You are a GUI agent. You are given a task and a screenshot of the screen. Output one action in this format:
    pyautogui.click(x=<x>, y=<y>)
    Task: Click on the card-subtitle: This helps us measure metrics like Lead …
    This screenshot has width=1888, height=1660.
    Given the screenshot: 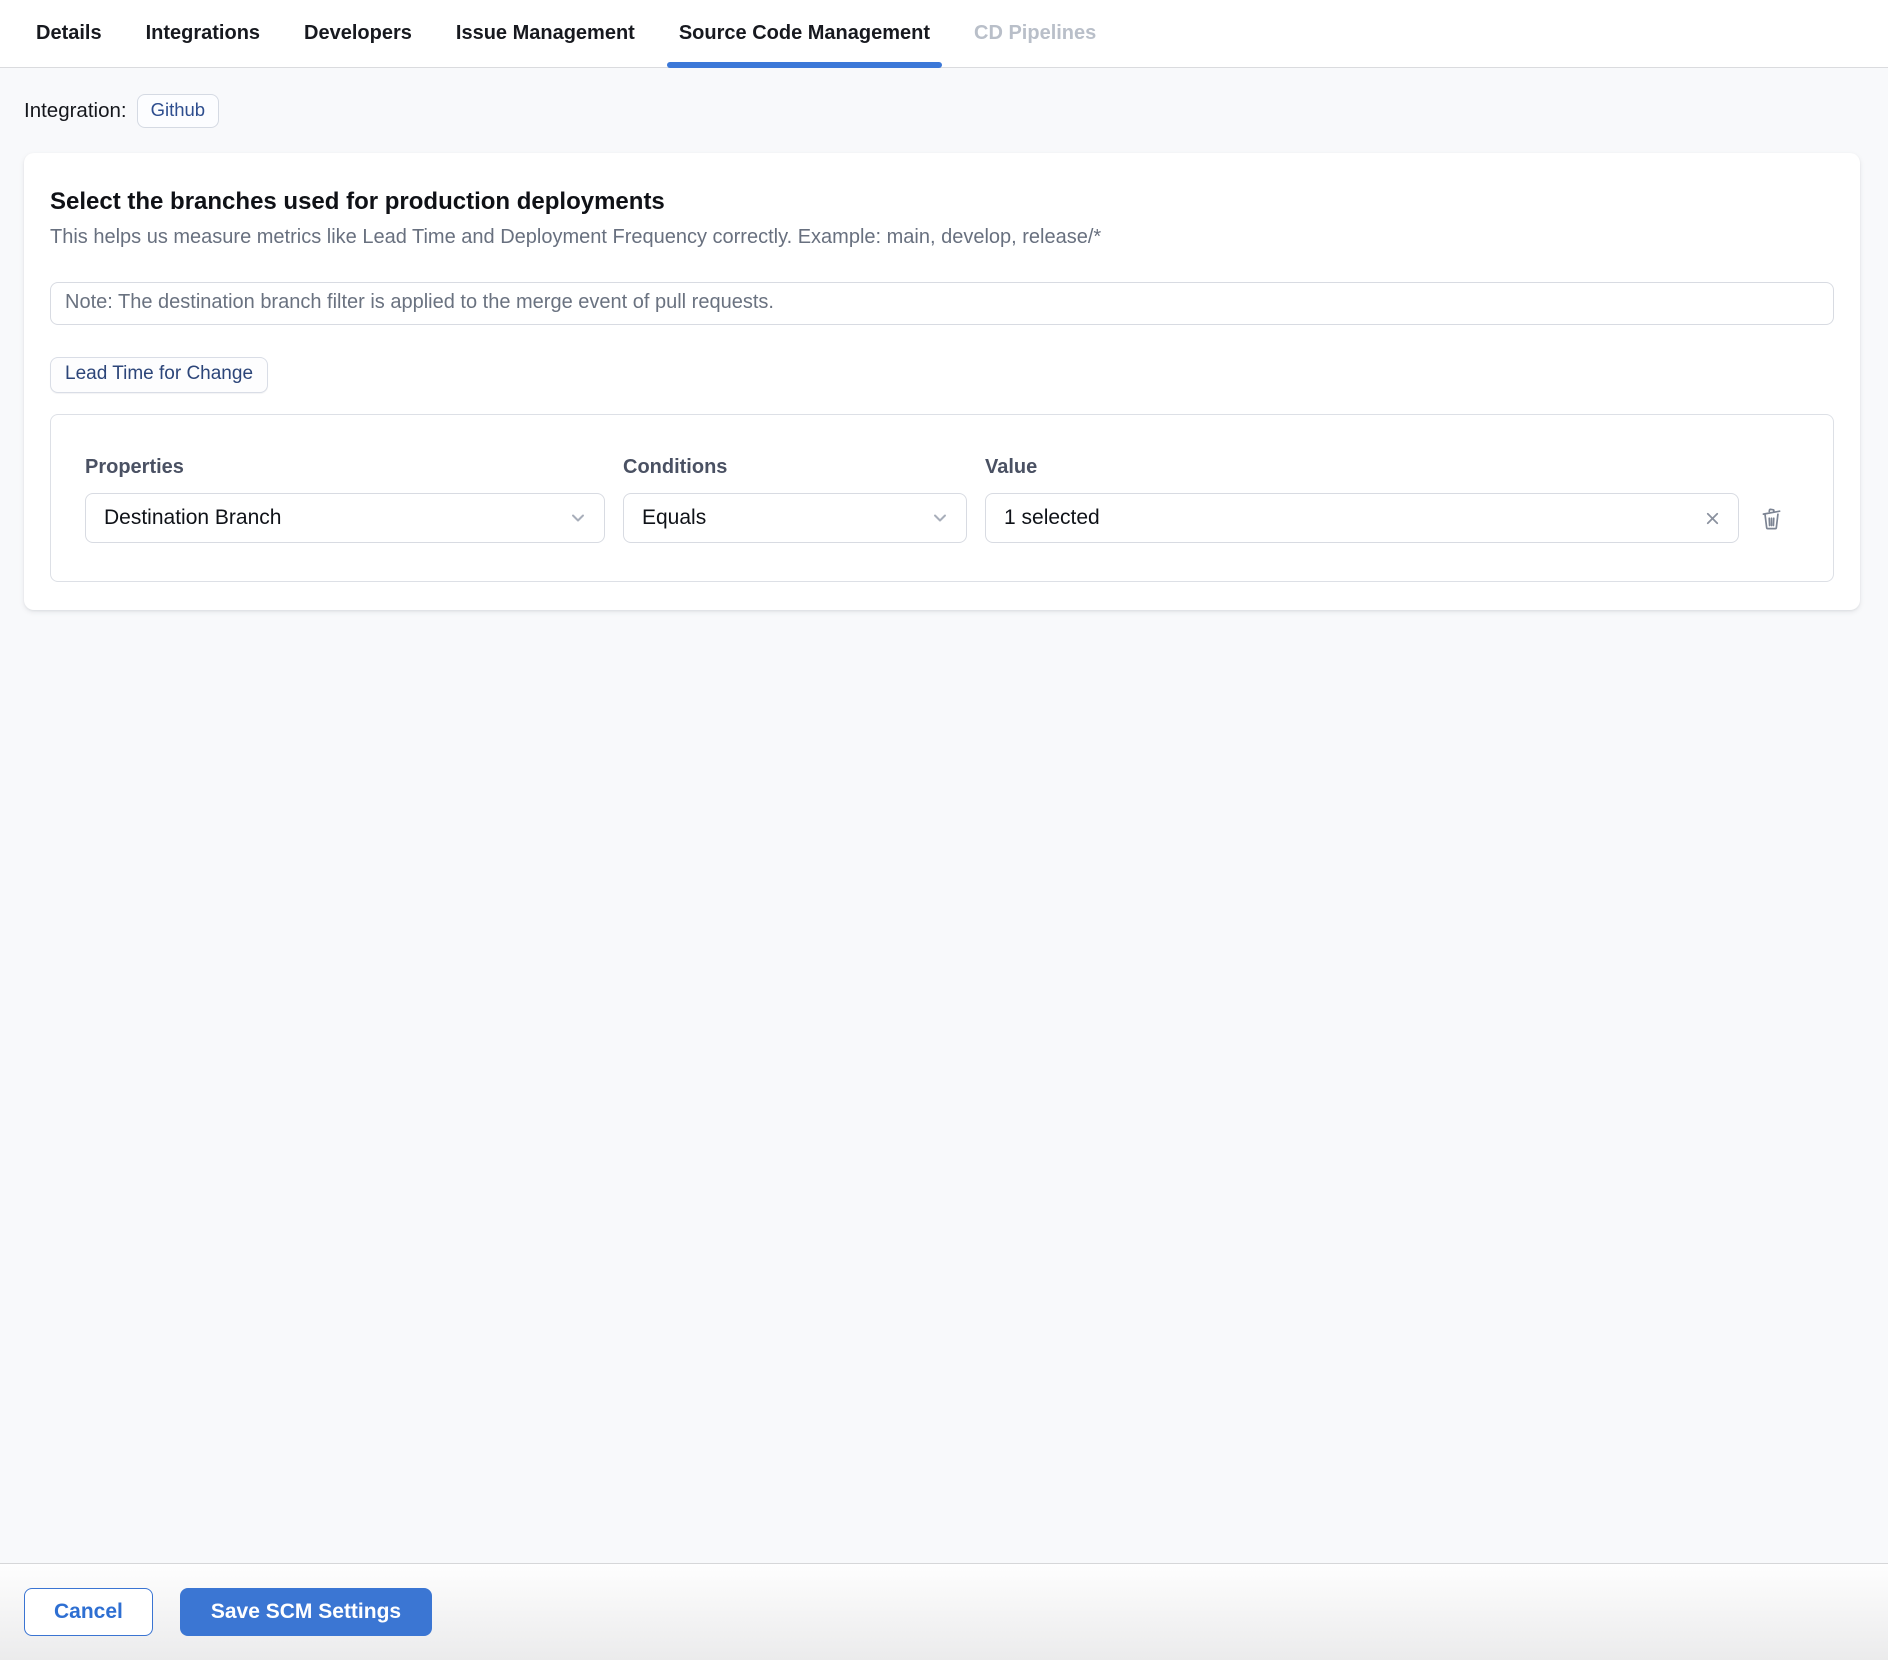 What is the action you would take?
    pyautogui.click(x=576, y=237)
    